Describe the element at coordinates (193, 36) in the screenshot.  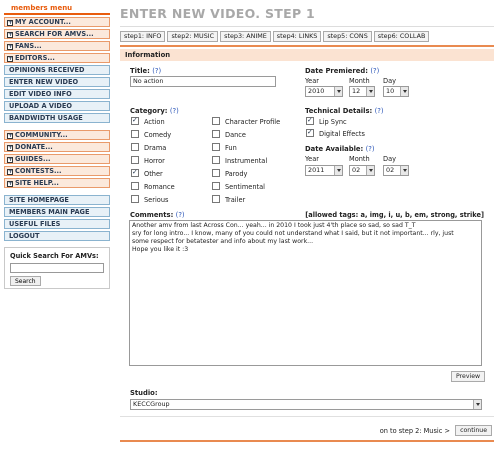
I see `tab-step2-music: step2: MUSIC` at that location.